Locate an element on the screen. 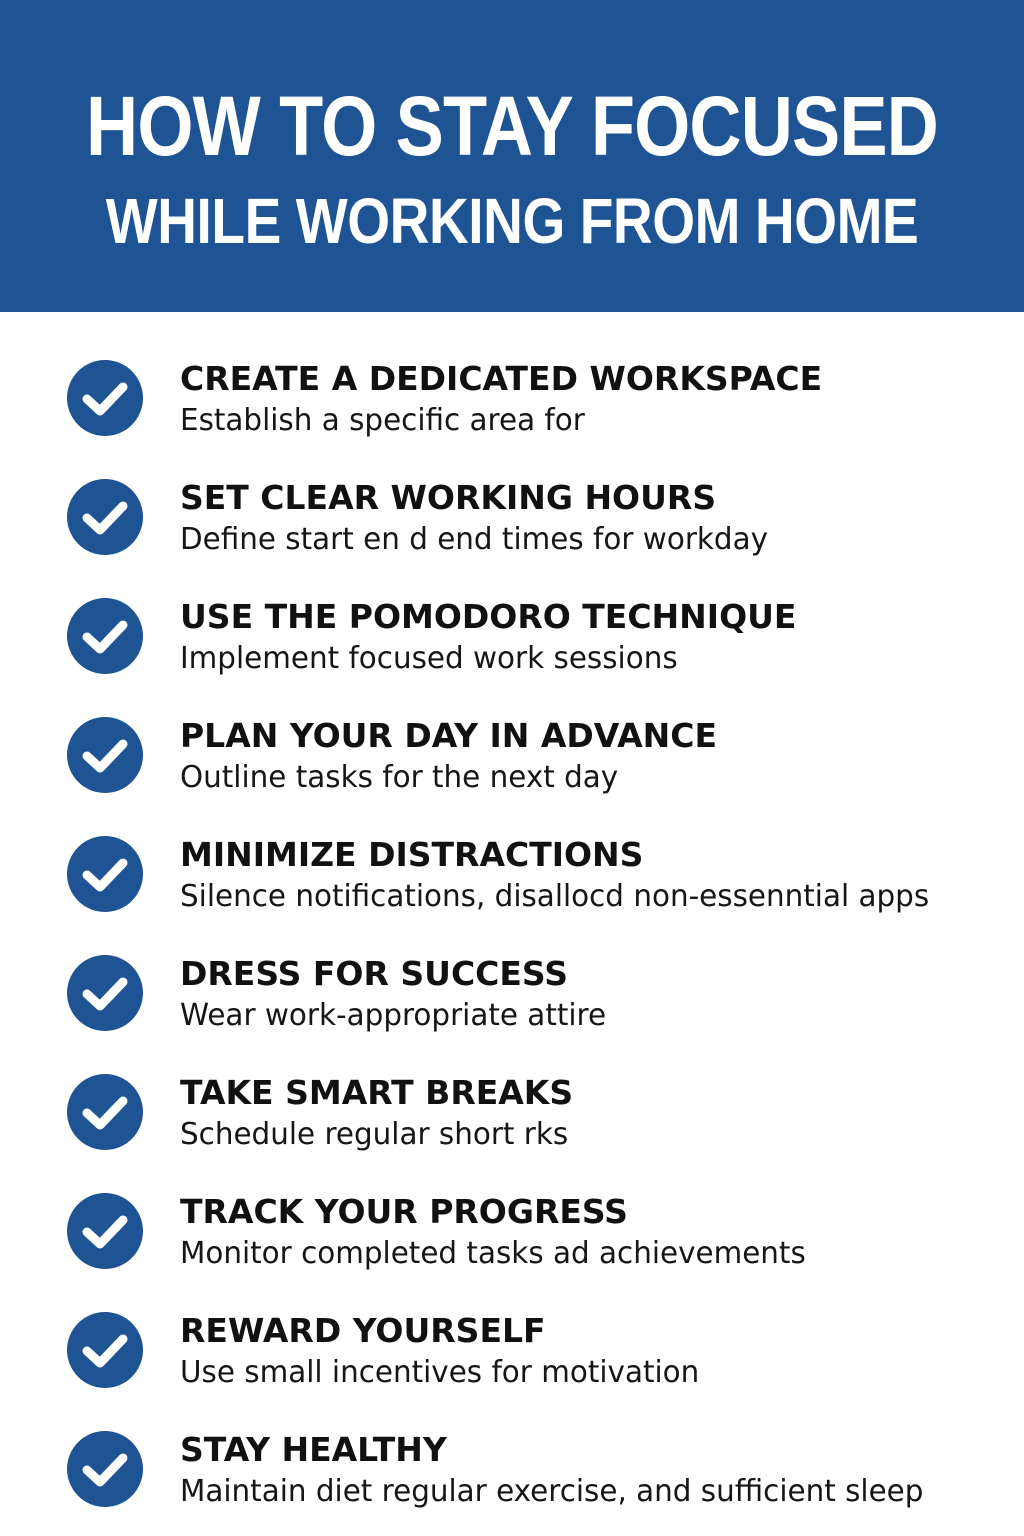  page-subtitle: WHILE WORKING FROM HOME is located at coordinates (512, 221).